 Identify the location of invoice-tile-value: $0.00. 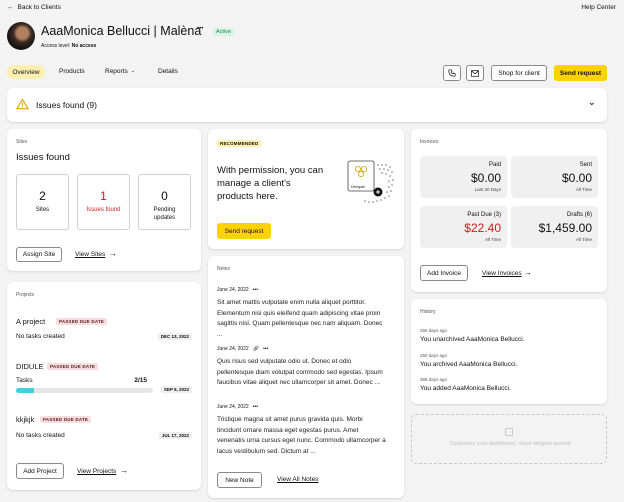
(485, 178).